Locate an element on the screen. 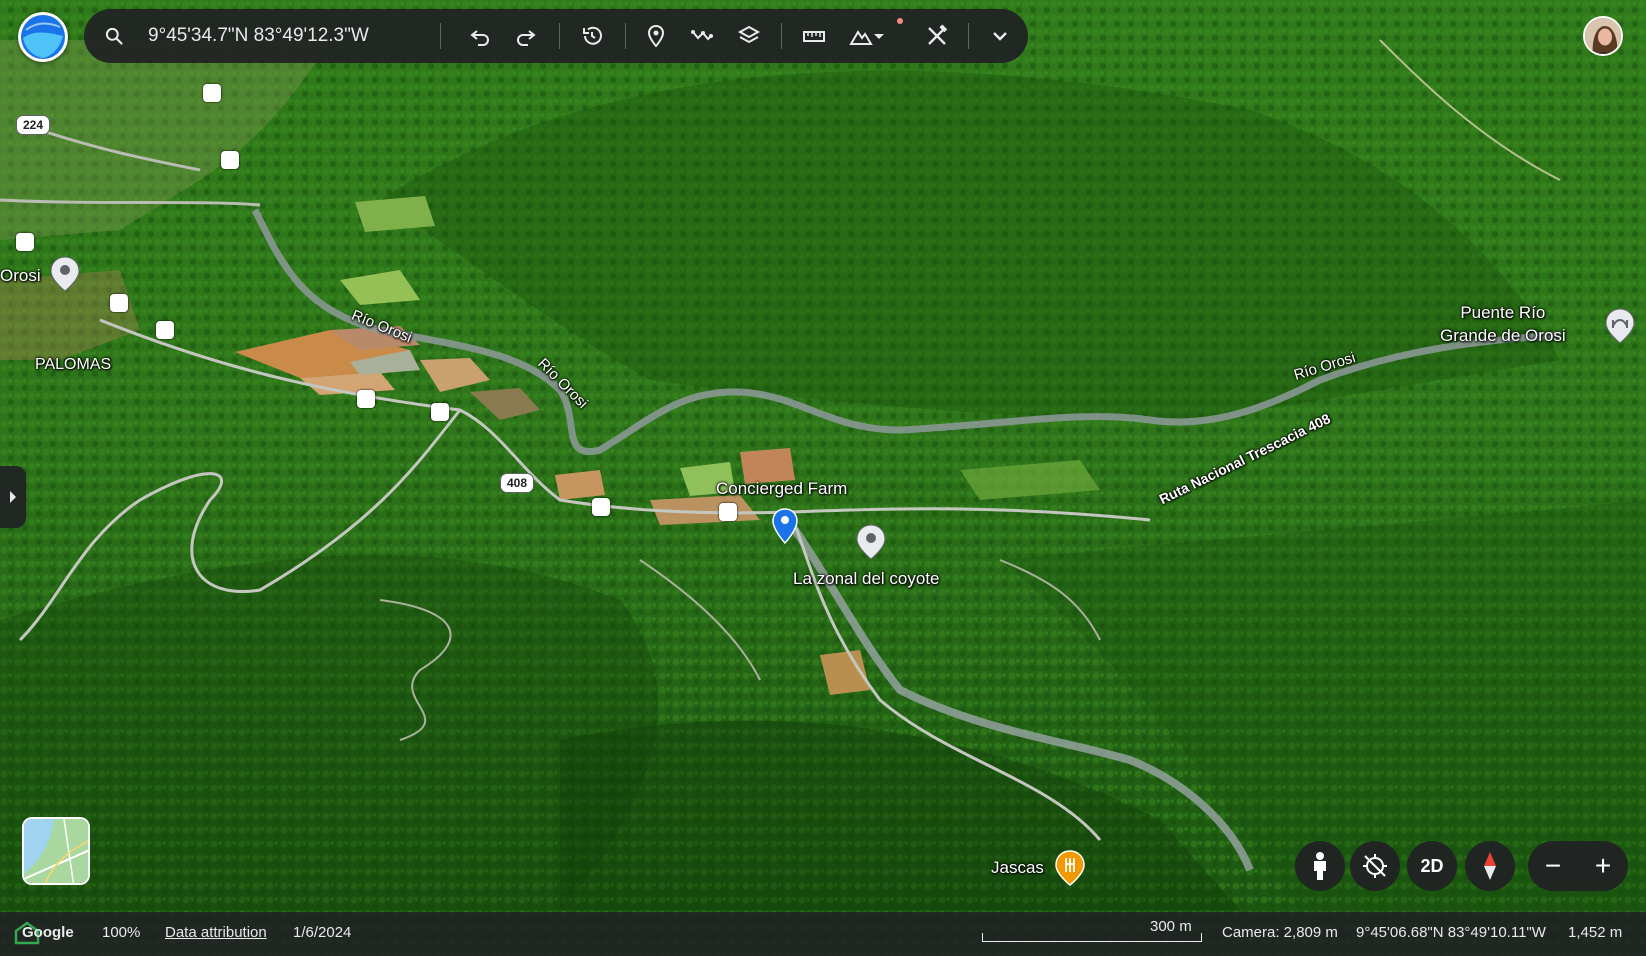 The height and width of the screenshot is (956, 1646). globe-icon is located at coordinates (43, 37).